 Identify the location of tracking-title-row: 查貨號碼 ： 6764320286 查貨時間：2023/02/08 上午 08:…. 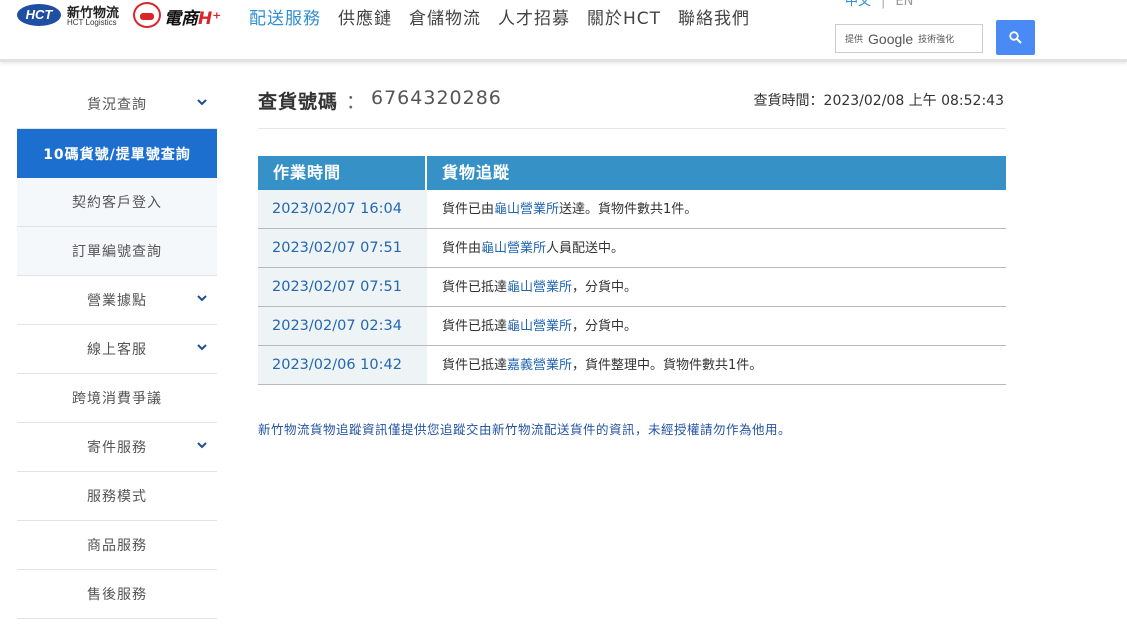
(632, 107).